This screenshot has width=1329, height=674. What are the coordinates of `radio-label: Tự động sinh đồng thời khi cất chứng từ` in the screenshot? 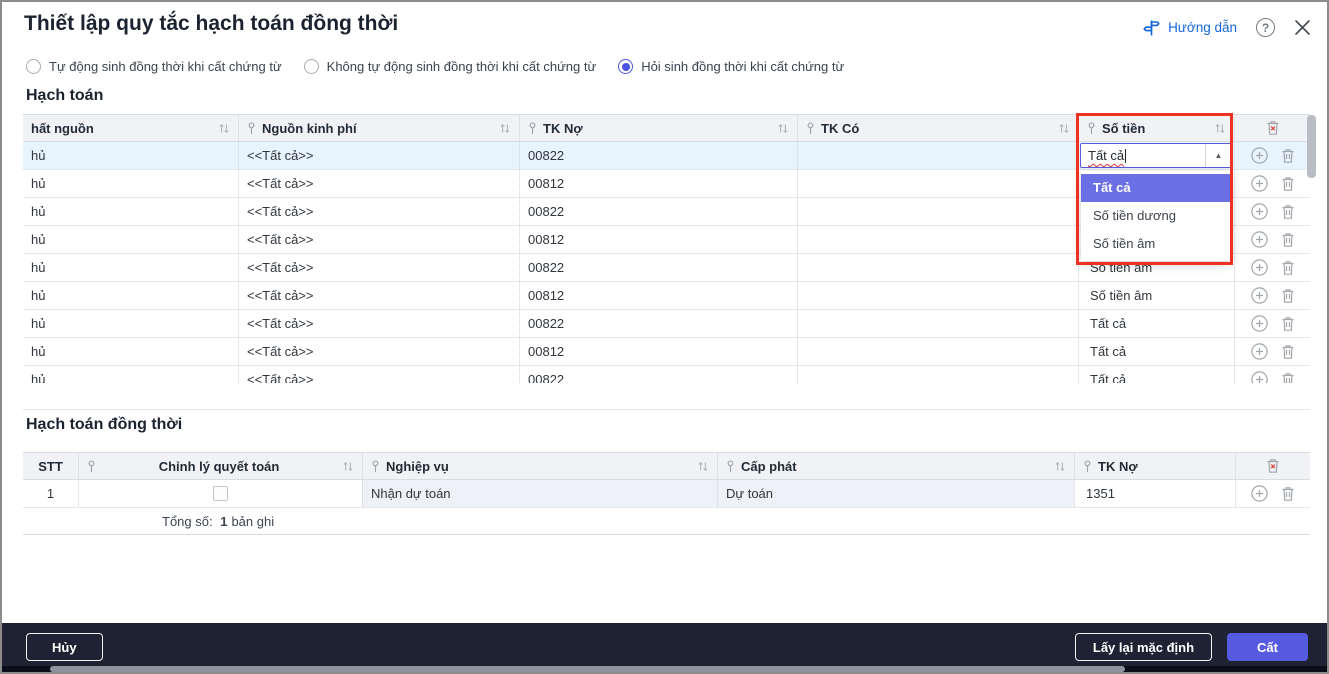 It's located at (165, 66).